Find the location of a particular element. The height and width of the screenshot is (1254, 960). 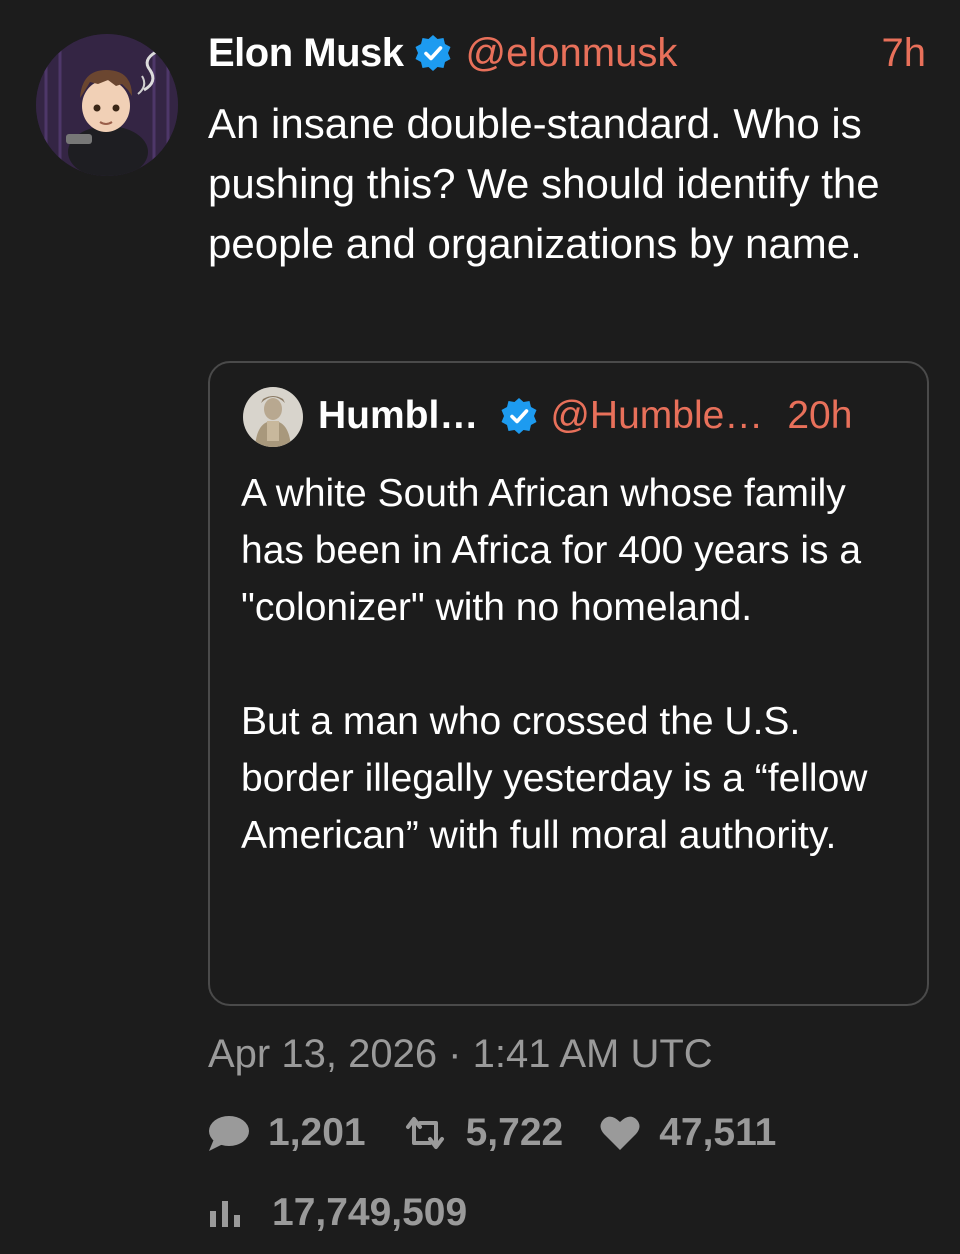

quote-header: Humbl… @Humble… 20h is located at coordinates (607, 416).